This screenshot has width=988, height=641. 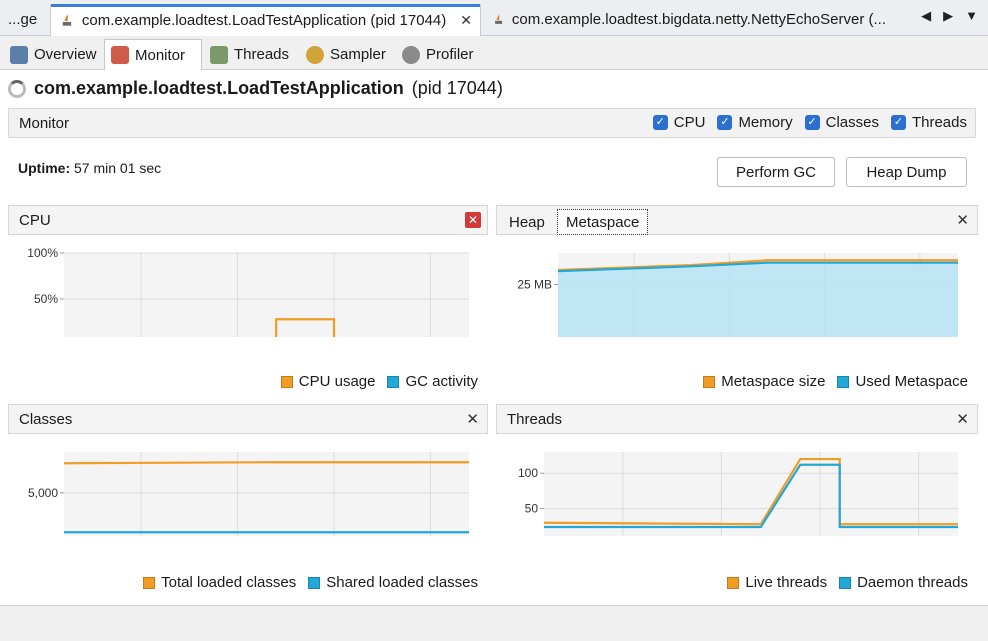 What do you see at coordinates (926, 16) in the screenshot?
I see `arrow-left-icon: ◀` at bounding box center [926, 16].